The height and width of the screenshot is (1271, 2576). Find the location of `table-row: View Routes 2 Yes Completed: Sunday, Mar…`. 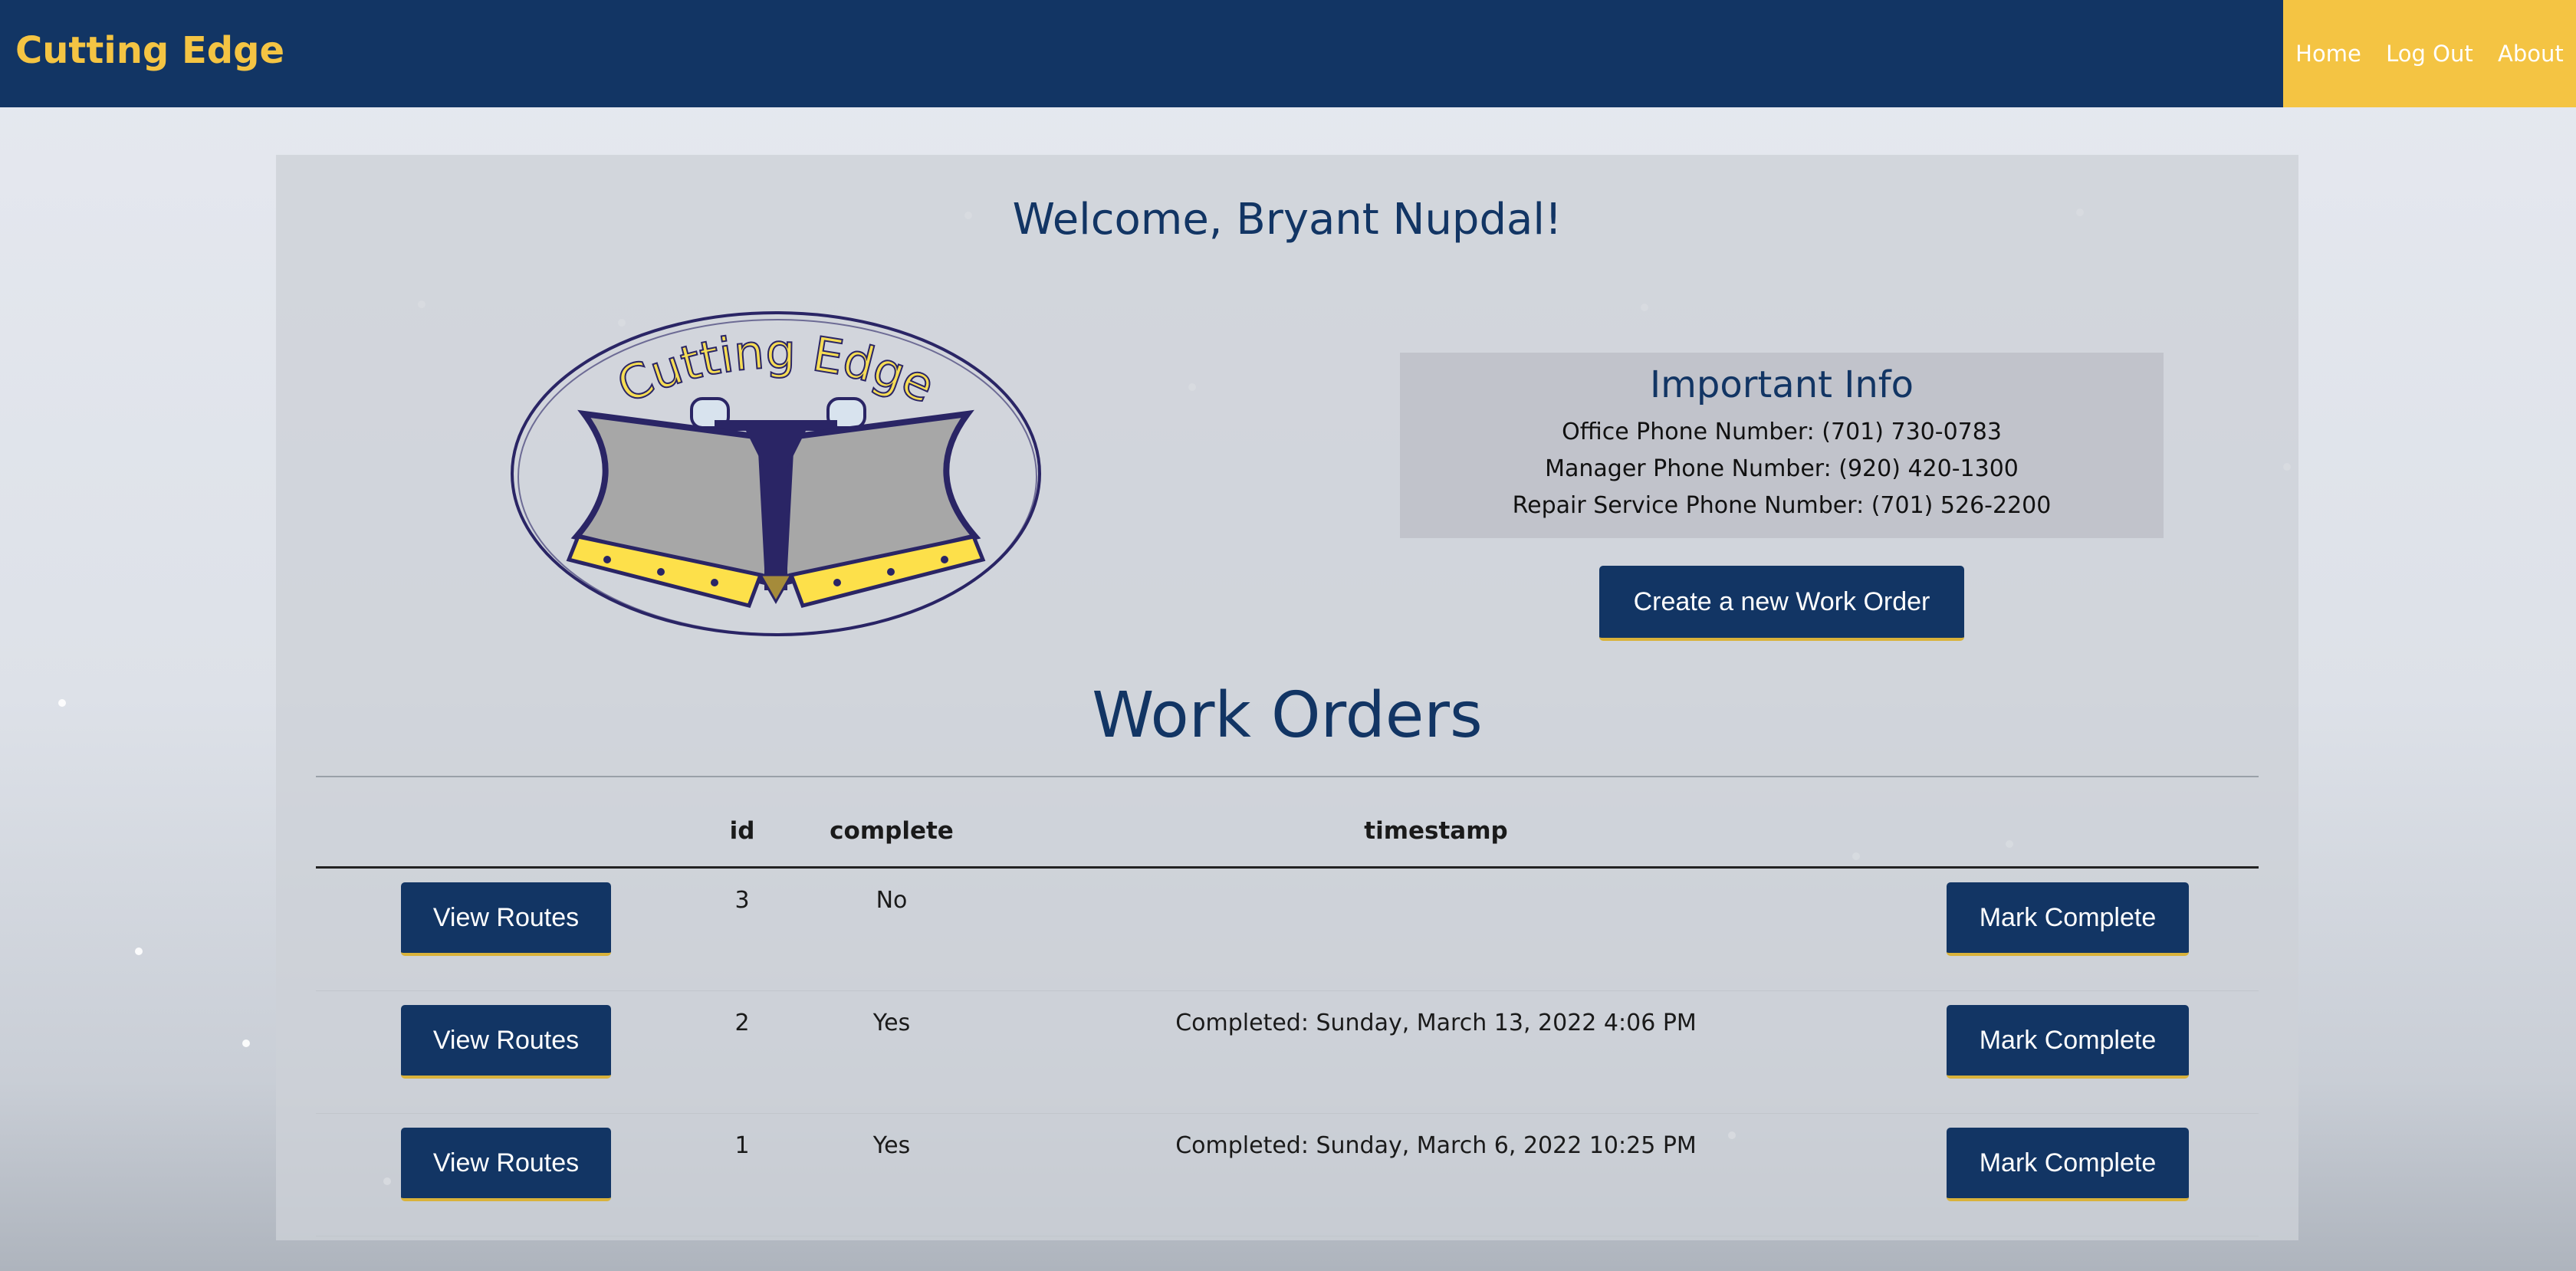

table-row: View Routes 2 Yes Completed: Sunday, Mar… is located at coordinates (1287, 1052).